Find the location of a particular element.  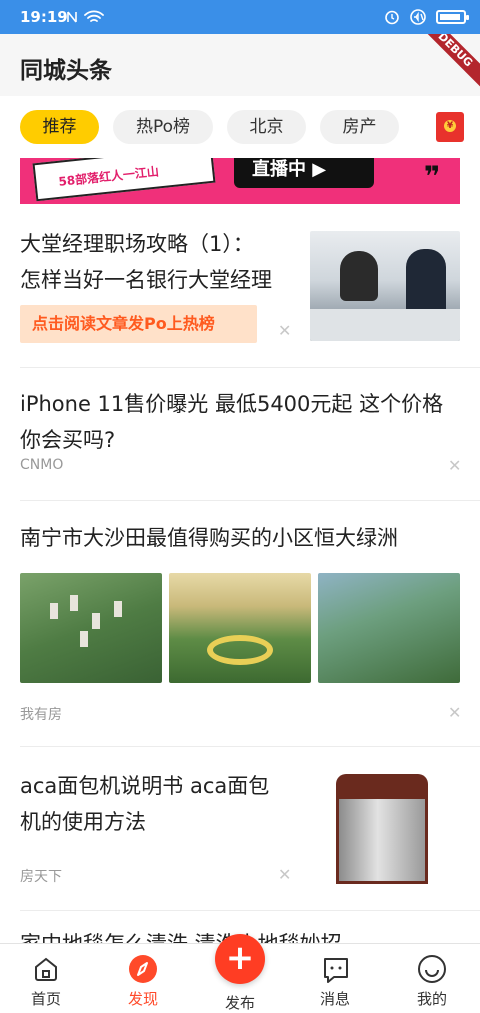

nav-profile: 我的 is located at coordinates (432, 982).